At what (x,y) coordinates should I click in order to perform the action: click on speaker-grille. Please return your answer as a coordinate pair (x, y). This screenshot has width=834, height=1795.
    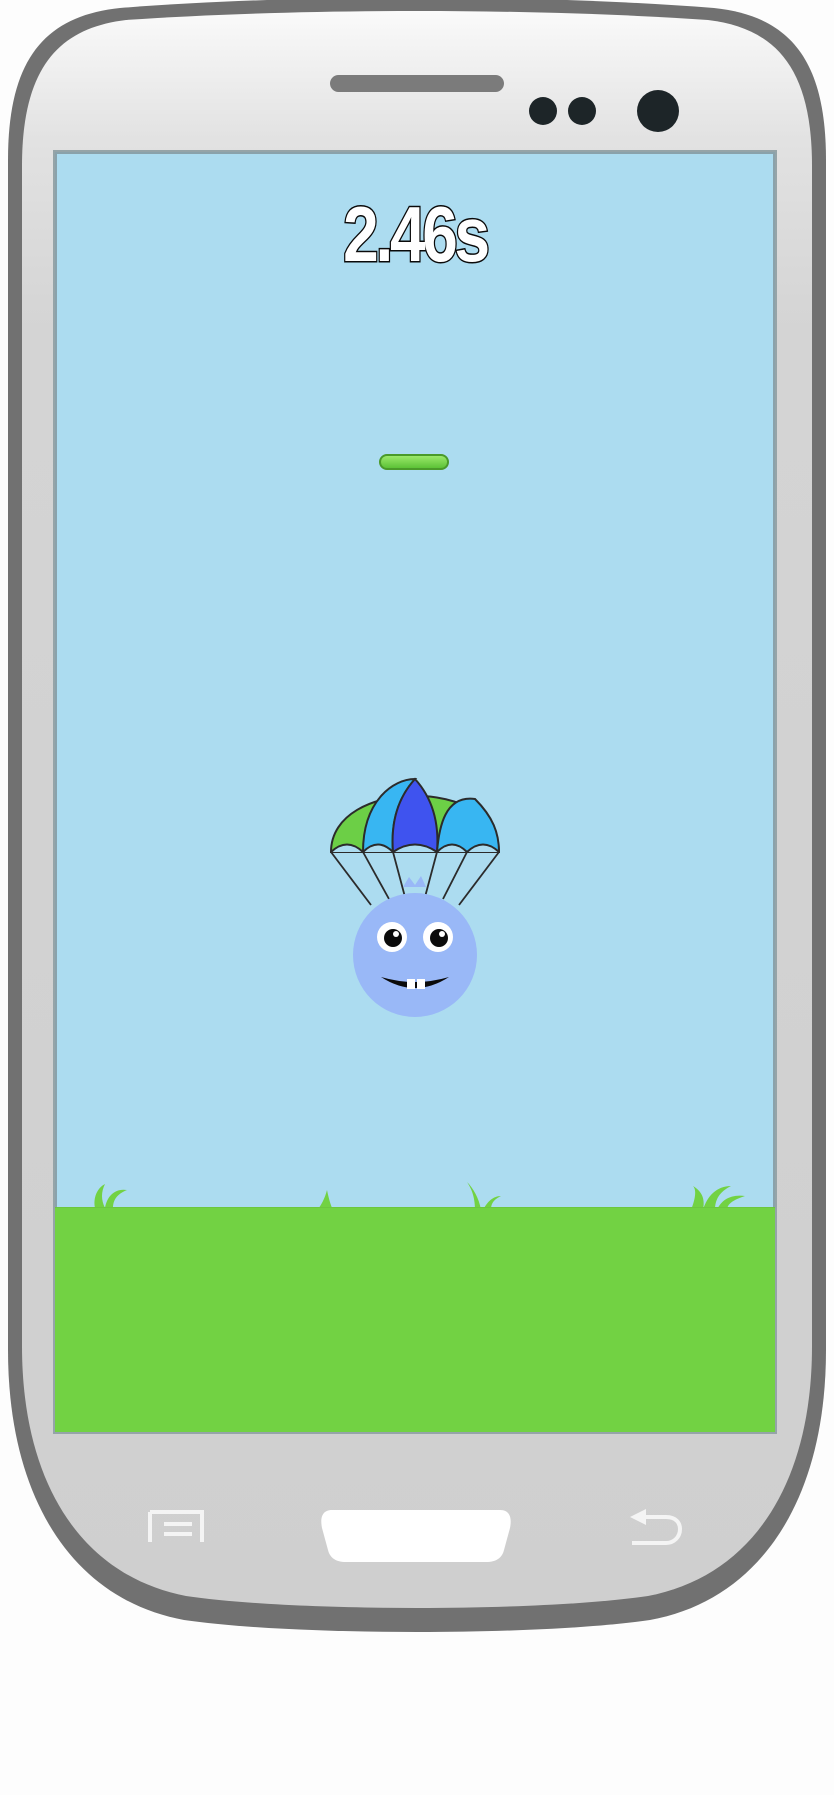
    Looking at the image, I should click on (417, 83).